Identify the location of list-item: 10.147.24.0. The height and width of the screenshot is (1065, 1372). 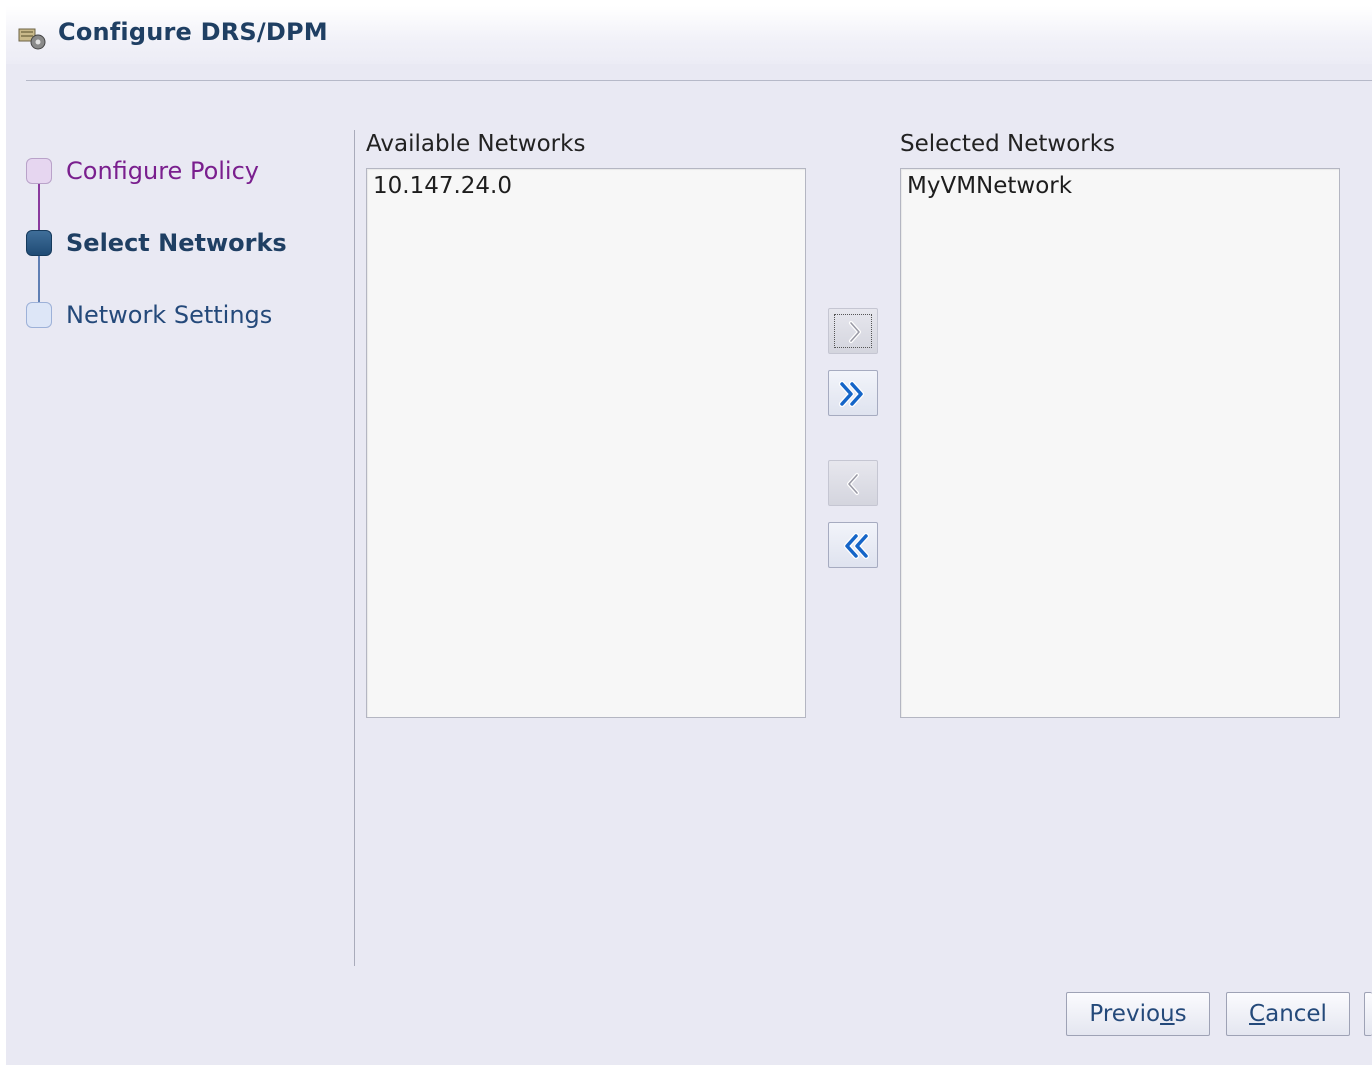
(442, 186).